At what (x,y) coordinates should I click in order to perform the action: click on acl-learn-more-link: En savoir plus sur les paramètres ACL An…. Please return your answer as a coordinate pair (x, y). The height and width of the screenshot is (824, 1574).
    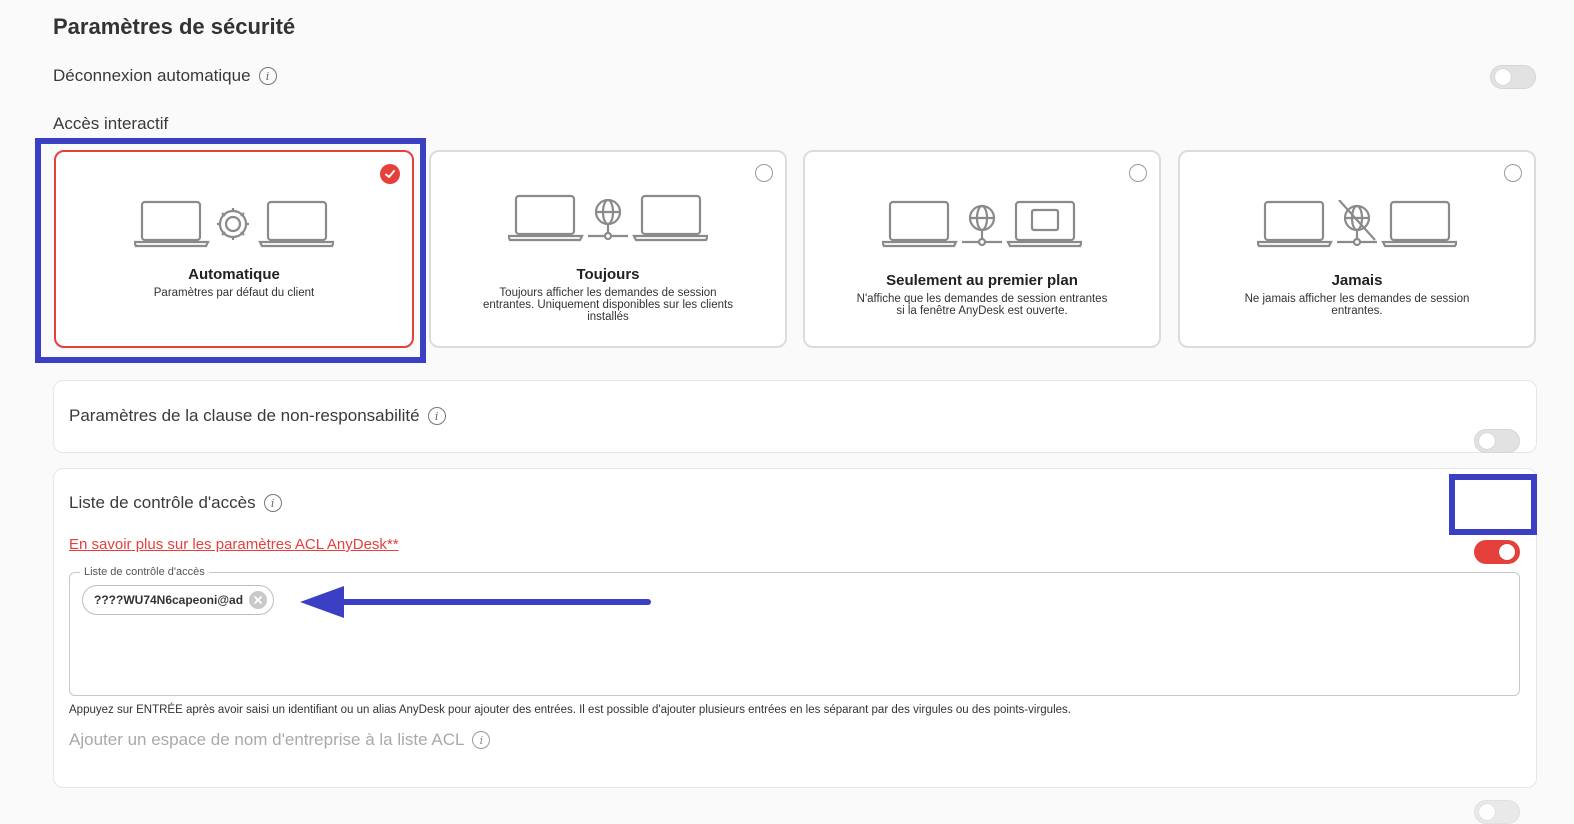
    Looking at the image, I should click on (234, 544).